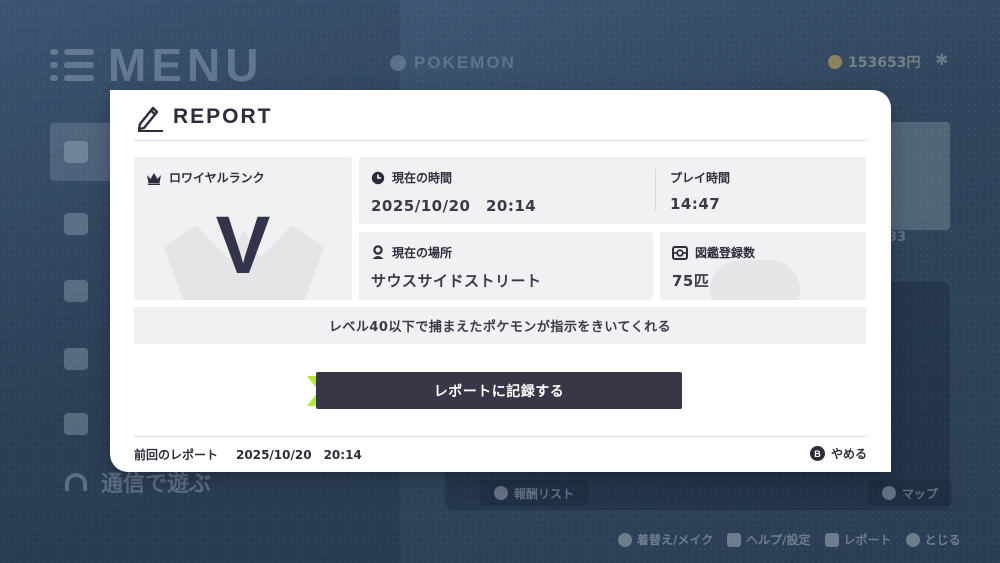 The height and width of the screenshot is (563, 1000). What do you see at coordinates (889, 493) in the screenshot?
I see `plus-button-icon` at bounding box center [889, 493].